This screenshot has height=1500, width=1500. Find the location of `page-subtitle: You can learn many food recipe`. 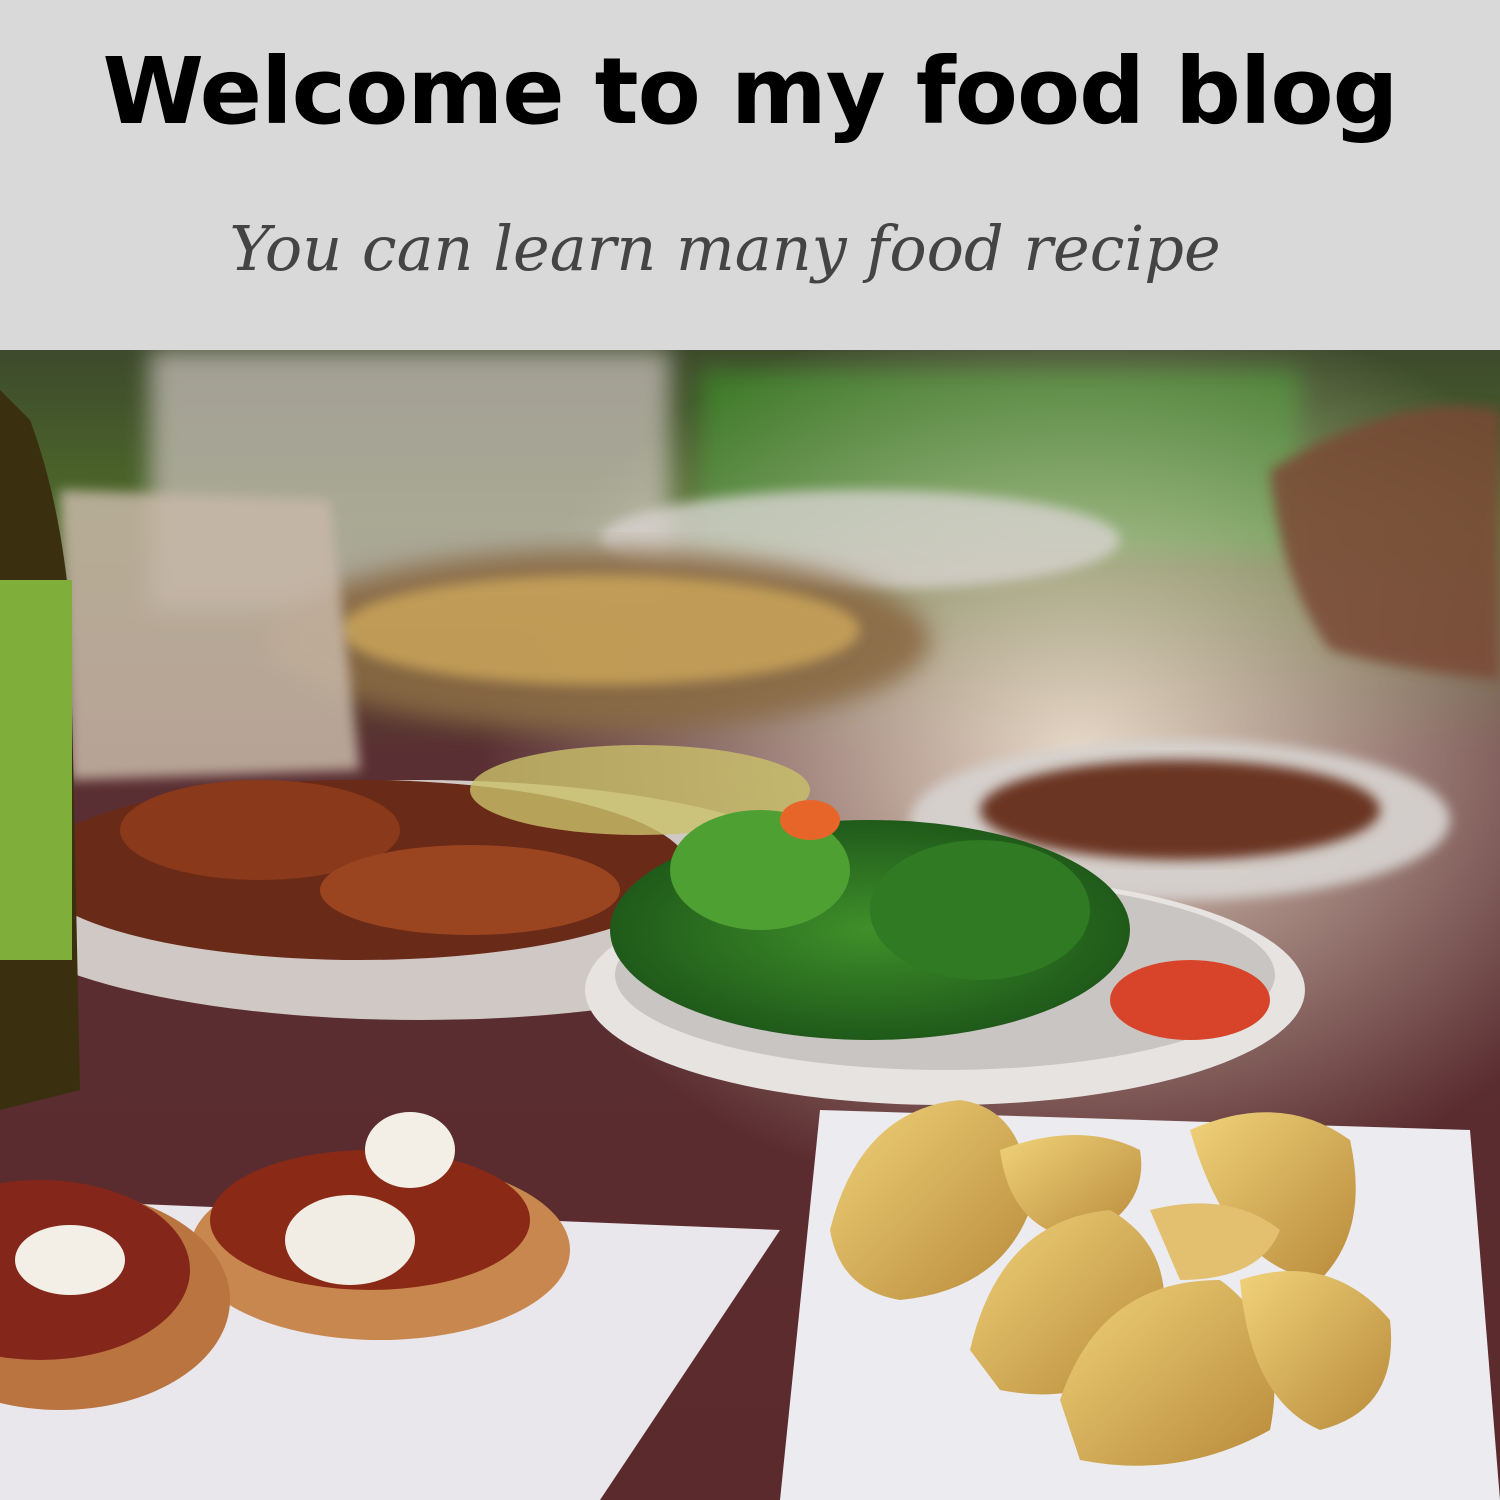

page-subtitle: You can learn many food recipe is located at coordinates (725, 248).